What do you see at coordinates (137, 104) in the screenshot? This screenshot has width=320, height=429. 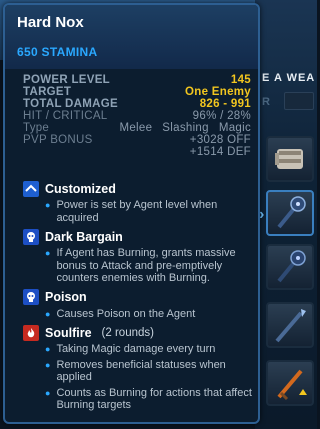 I see `stat-row-total-damage: TOTAL DAMAGE 826 - 991` at bounding box center [137, 104].